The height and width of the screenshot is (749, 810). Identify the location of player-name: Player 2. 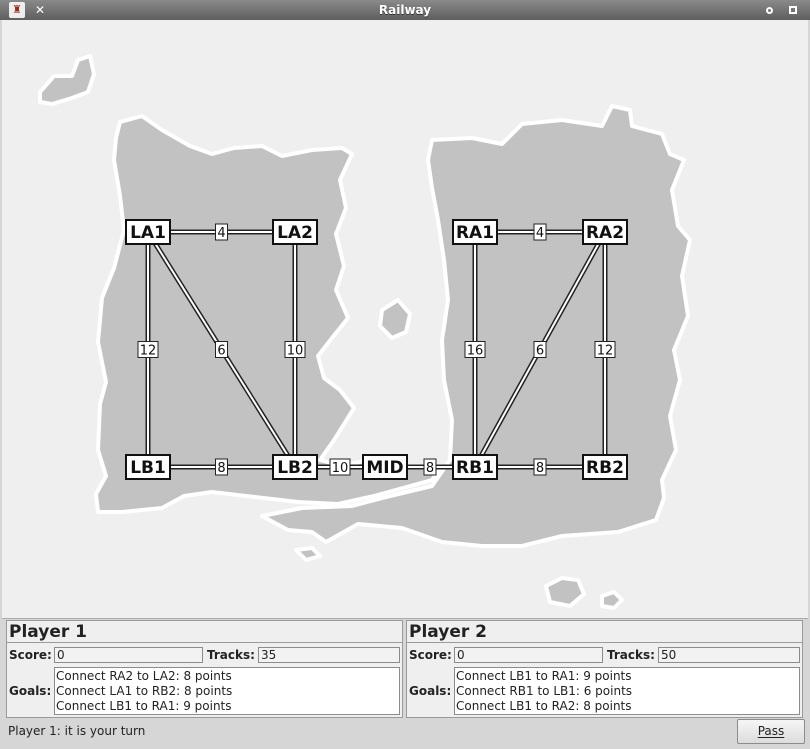
(604, 632).